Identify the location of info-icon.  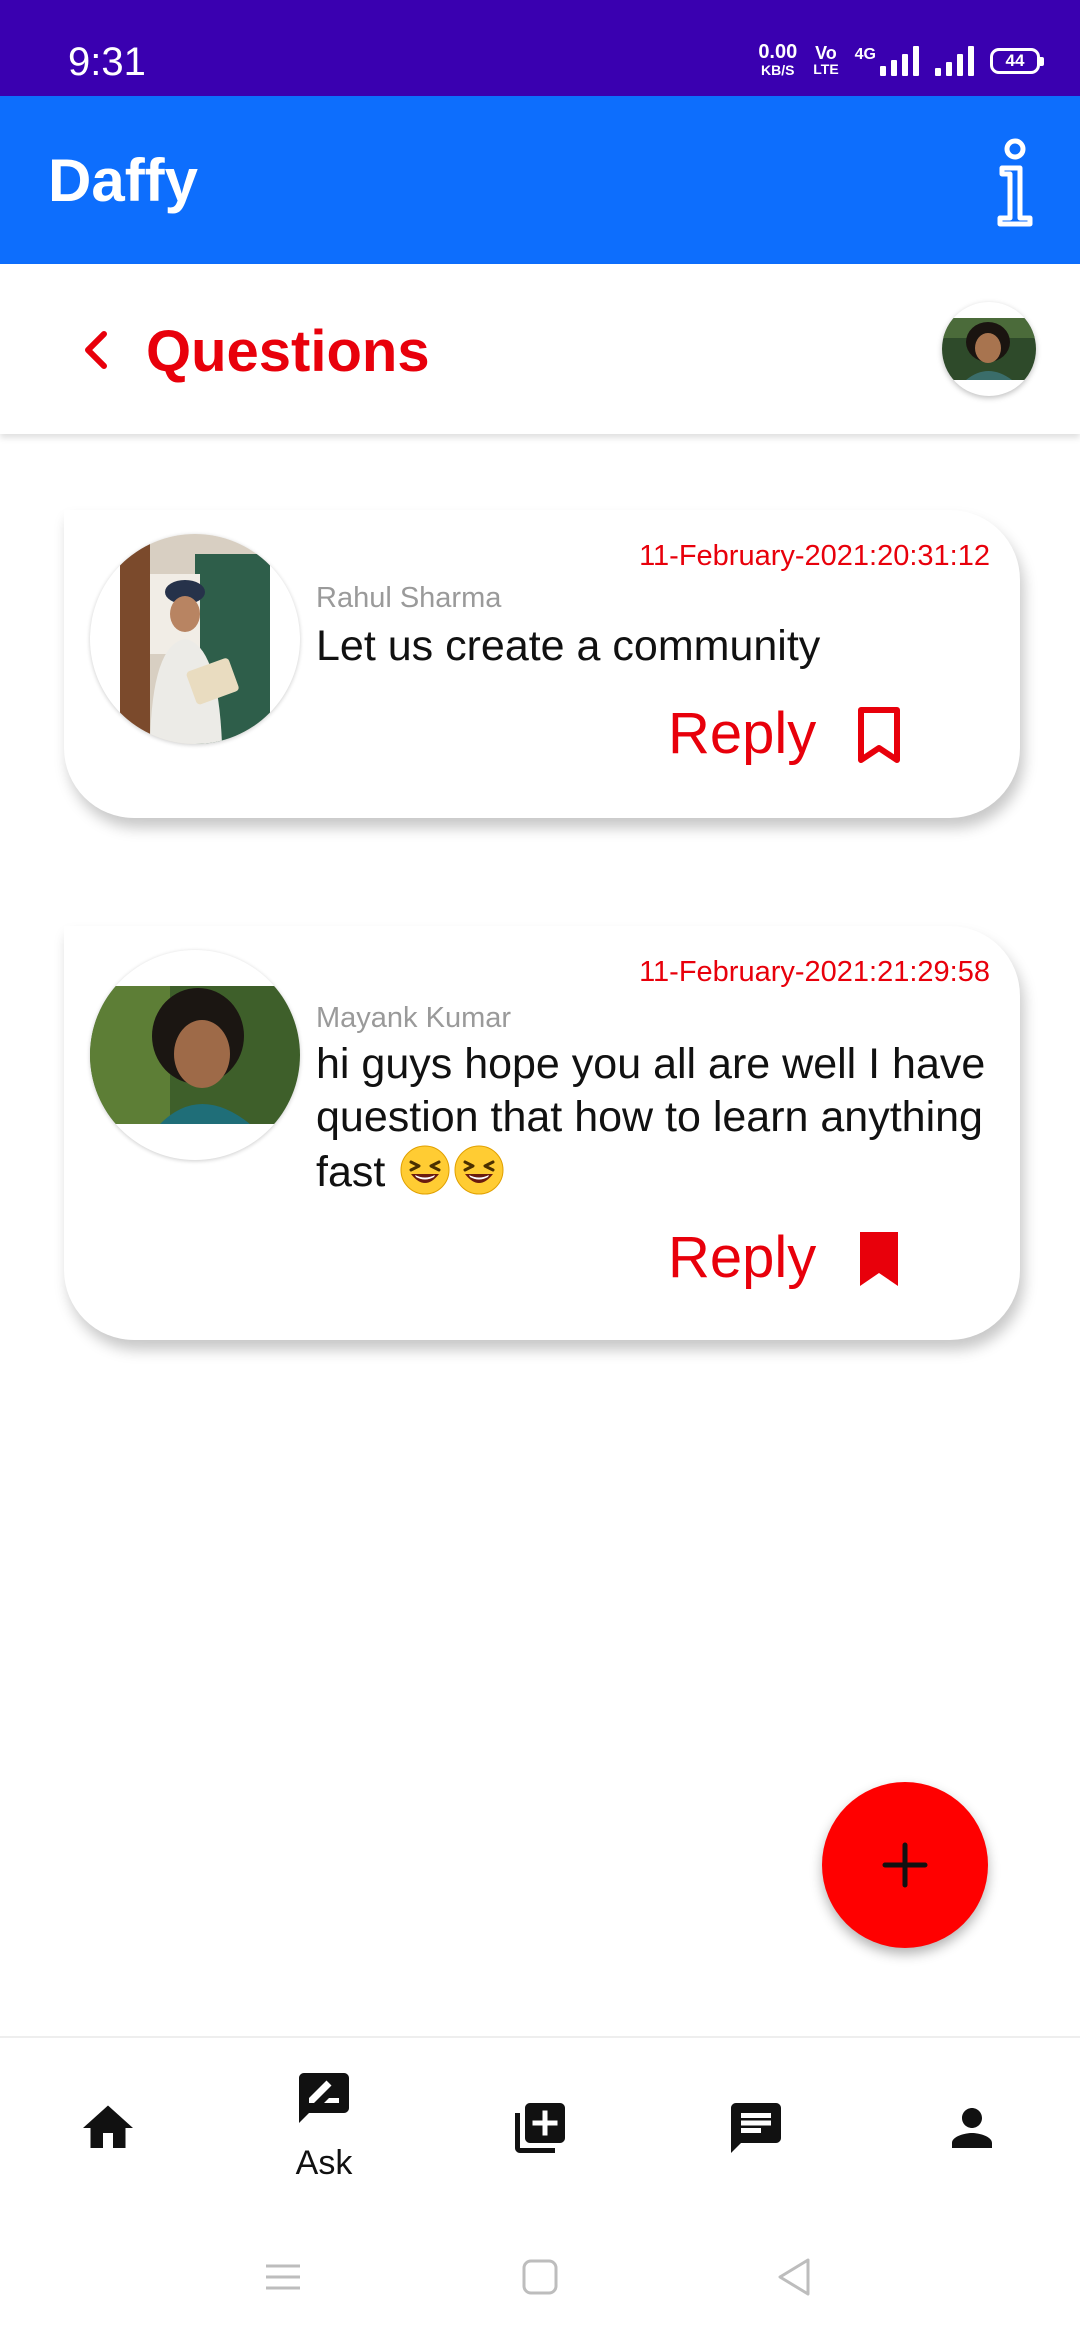
(1015, 183).